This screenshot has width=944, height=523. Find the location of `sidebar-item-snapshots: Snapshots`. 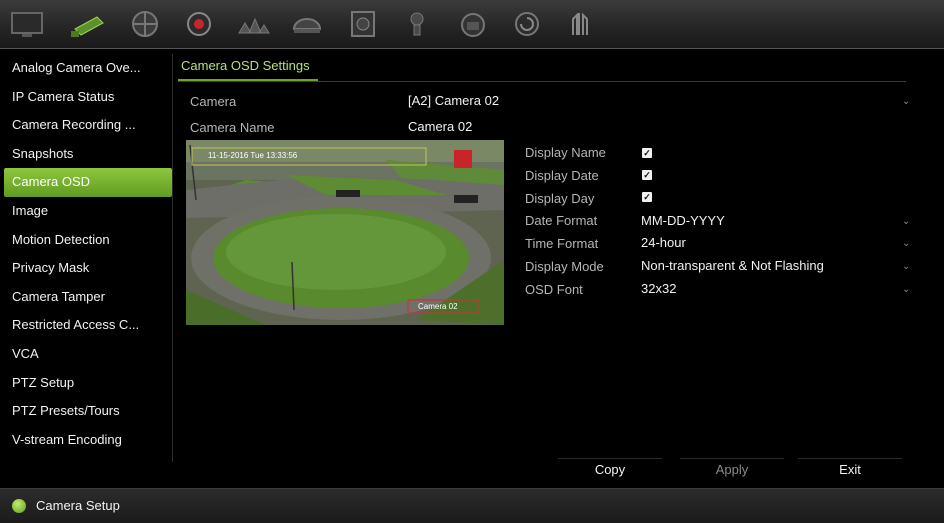

sidebar-item-snapshots: Snapshots is located at coordinates (88, 154).